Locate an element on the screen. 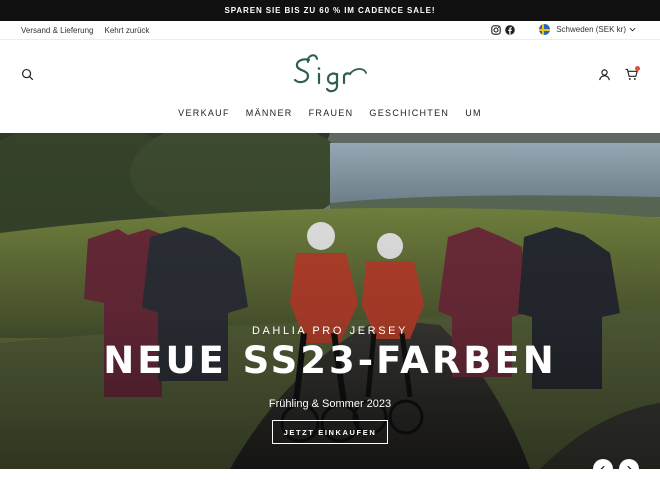 The height and width of the screenshot is (494, 660). hero-title: NEUE SS23-FARBEN is located at coordinates (330, 360).